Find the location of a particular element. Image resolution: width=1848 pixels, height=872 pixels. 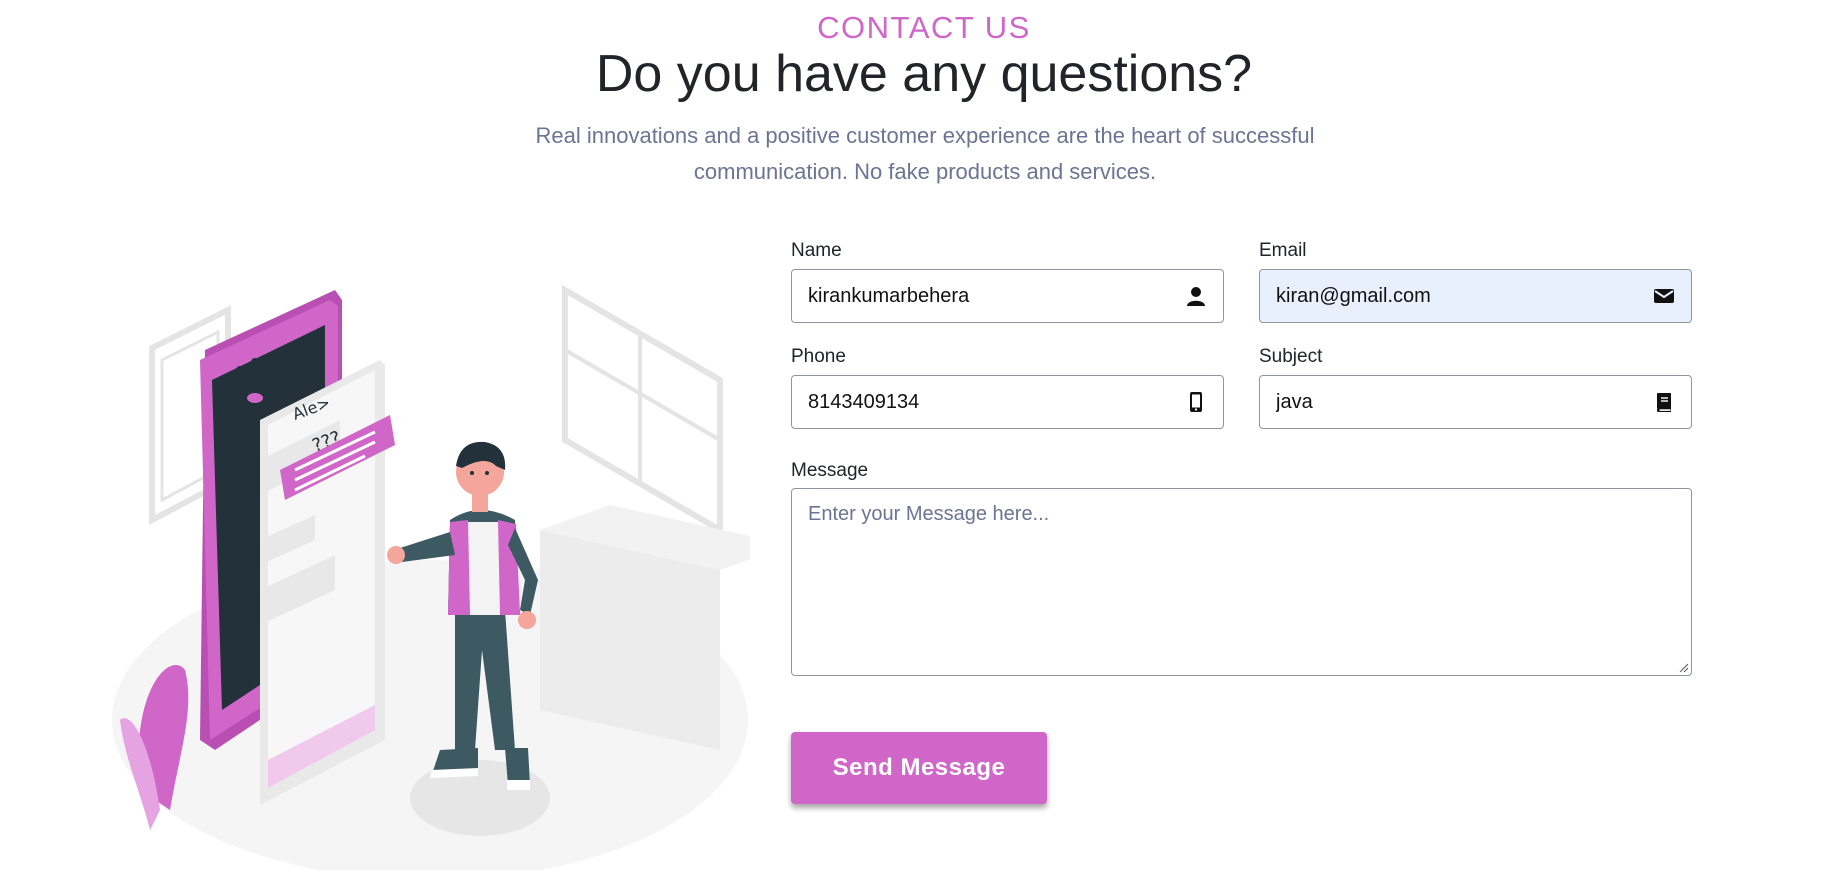

message-textarea is located at coordinates (1241, 582).